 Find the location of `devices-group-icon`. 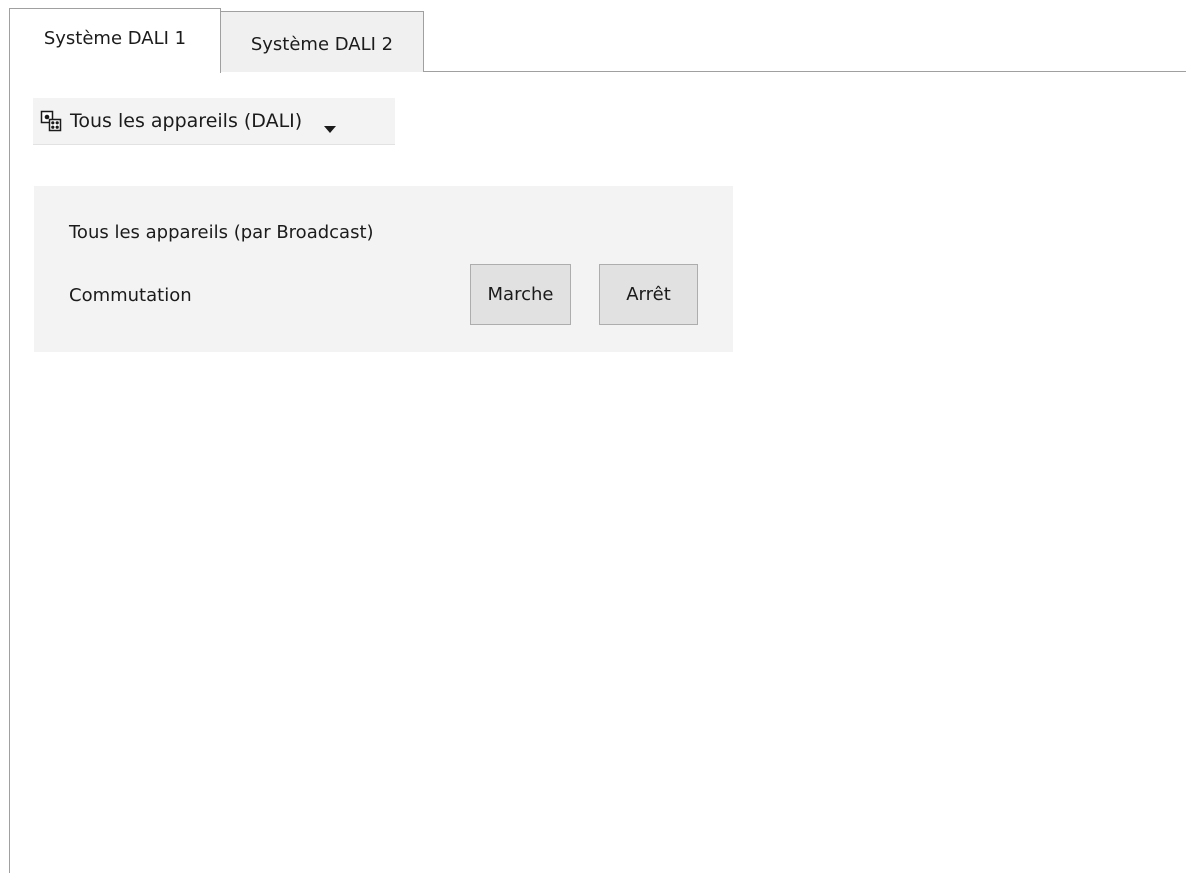

devices-group-icon is located at coordinates (51, 121).